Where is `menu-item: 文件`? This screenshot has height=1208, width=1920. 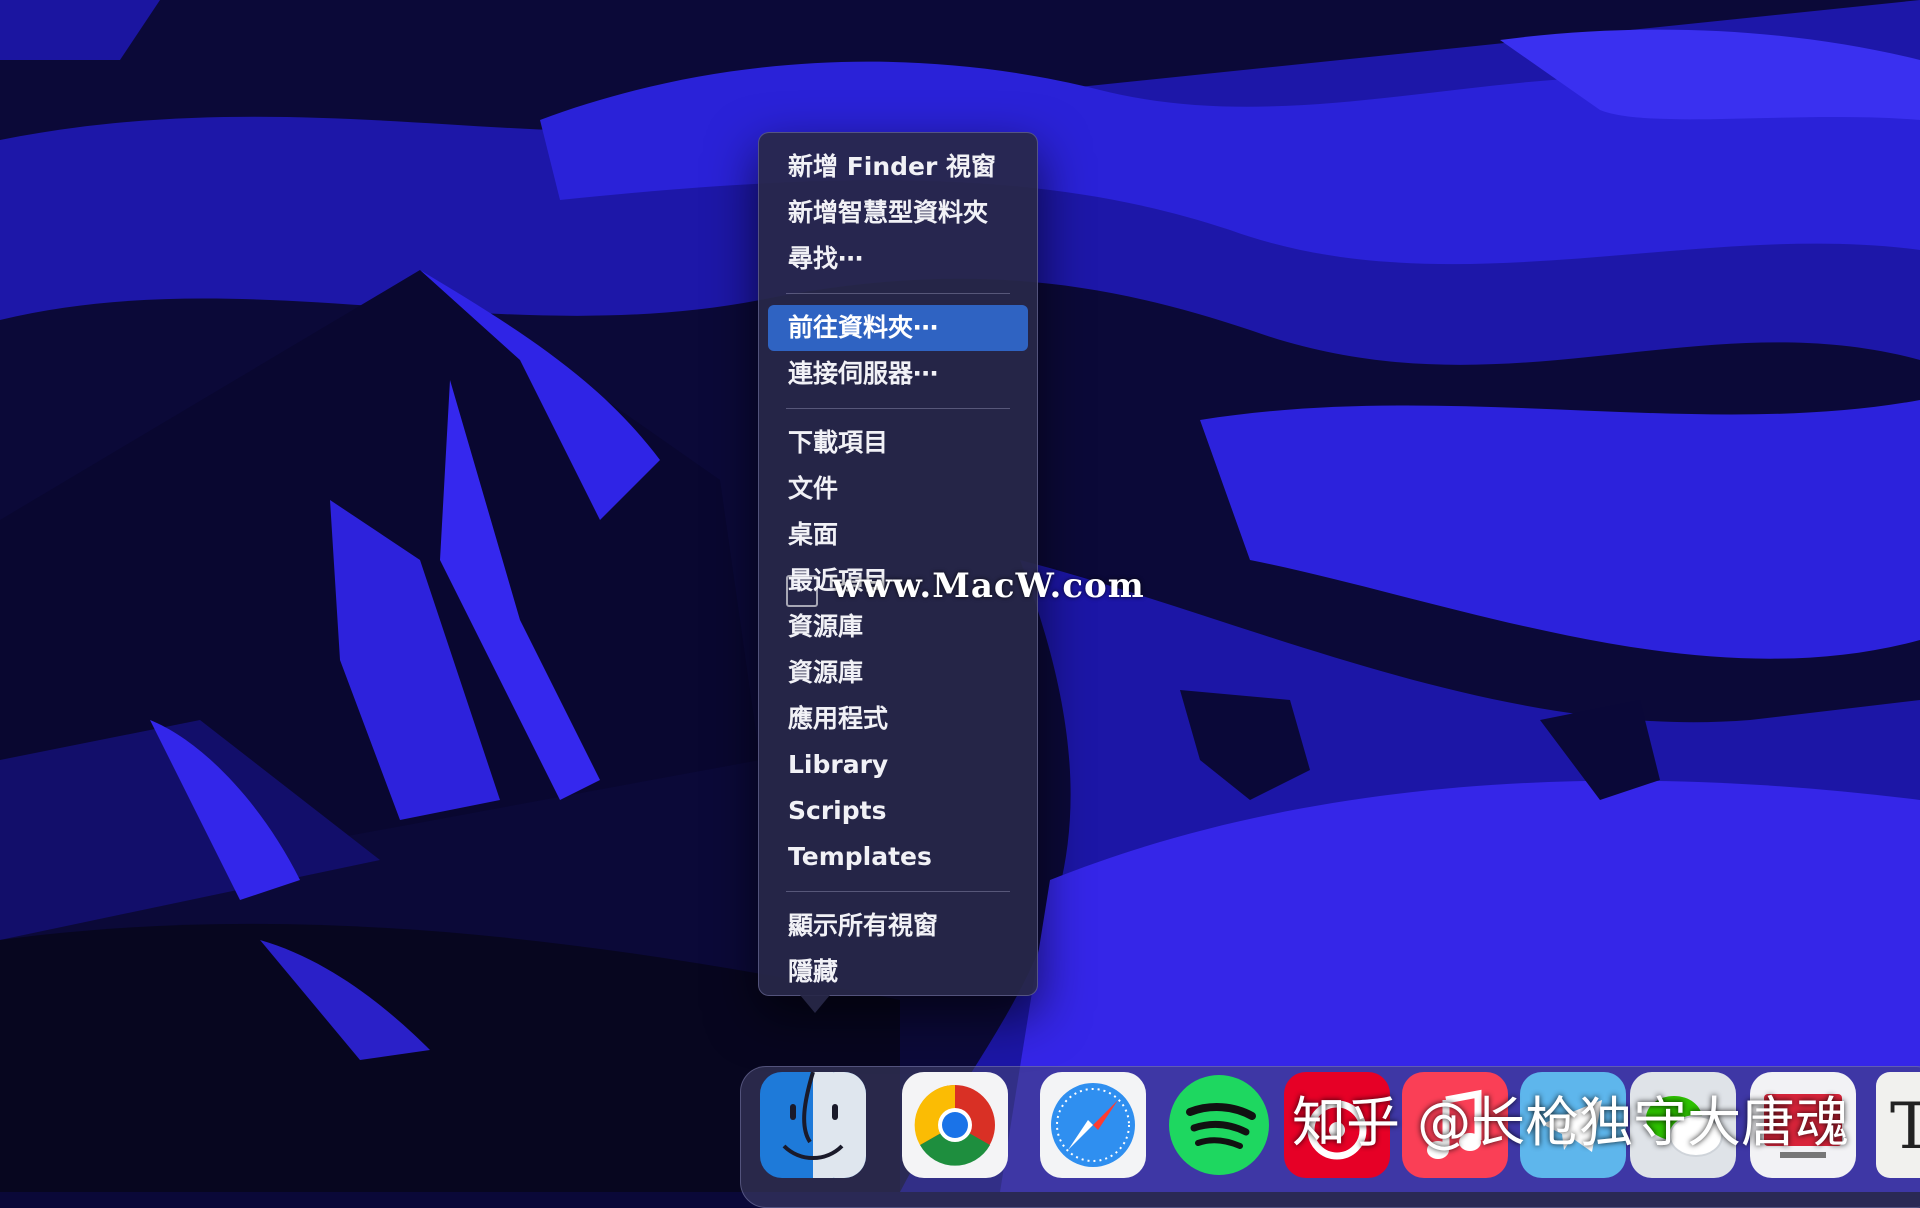 menu-item: 文件 is located at coordinates (898, 489).